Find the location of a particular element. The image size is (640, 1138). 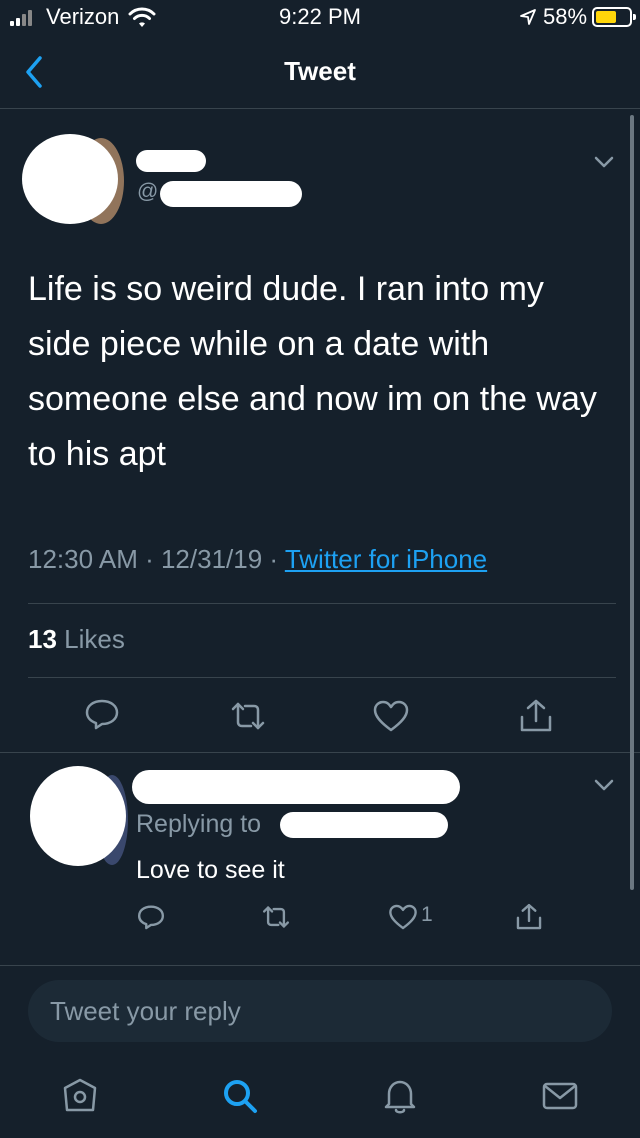

tweet-time: 12:30 AM is located at coordinates (83, 559).